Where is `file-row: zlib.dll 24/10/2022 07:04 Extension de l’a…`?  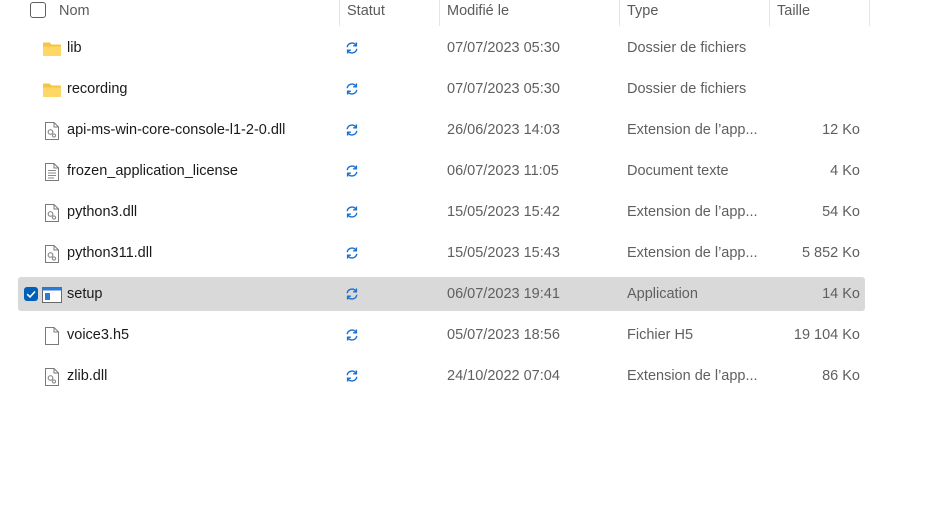
file-row: zlib.dll 24/10/2022 07:04 Extension de l’a… is located at coordinates (441, 376).